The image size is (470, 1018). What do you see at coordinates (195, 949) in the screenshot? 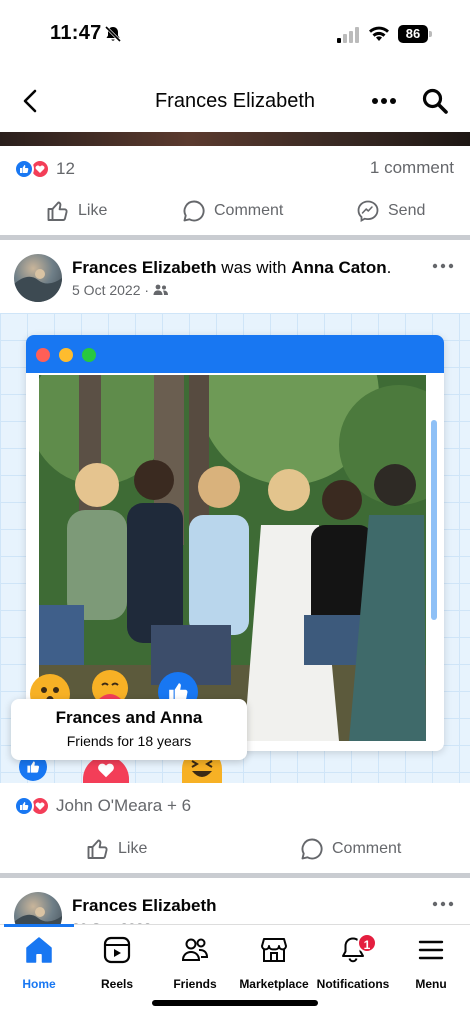
I see `friends-icon` at bounding box center [195, 949].